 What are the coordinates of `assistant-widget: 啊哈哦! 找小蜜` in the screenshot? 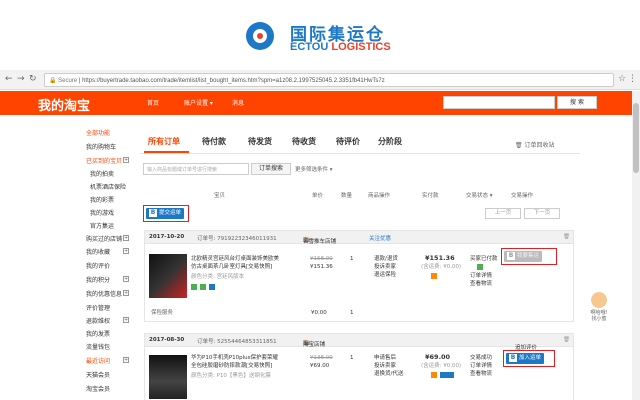 It's located at (599, 307).